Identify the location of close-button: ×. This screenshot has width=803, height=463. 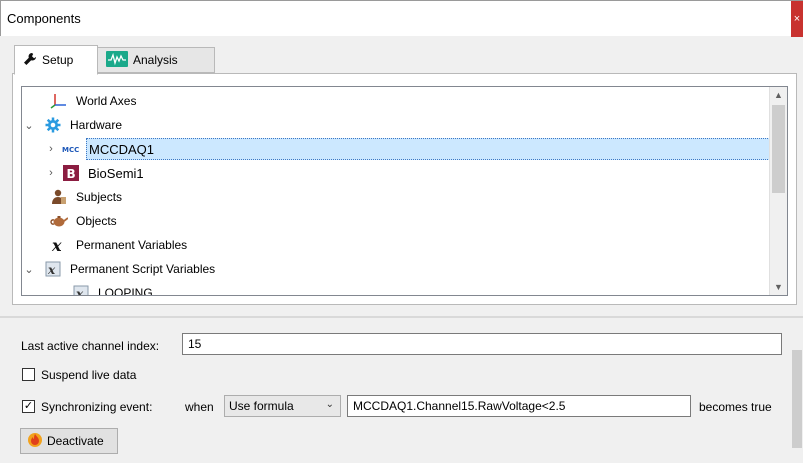
(797, 19).